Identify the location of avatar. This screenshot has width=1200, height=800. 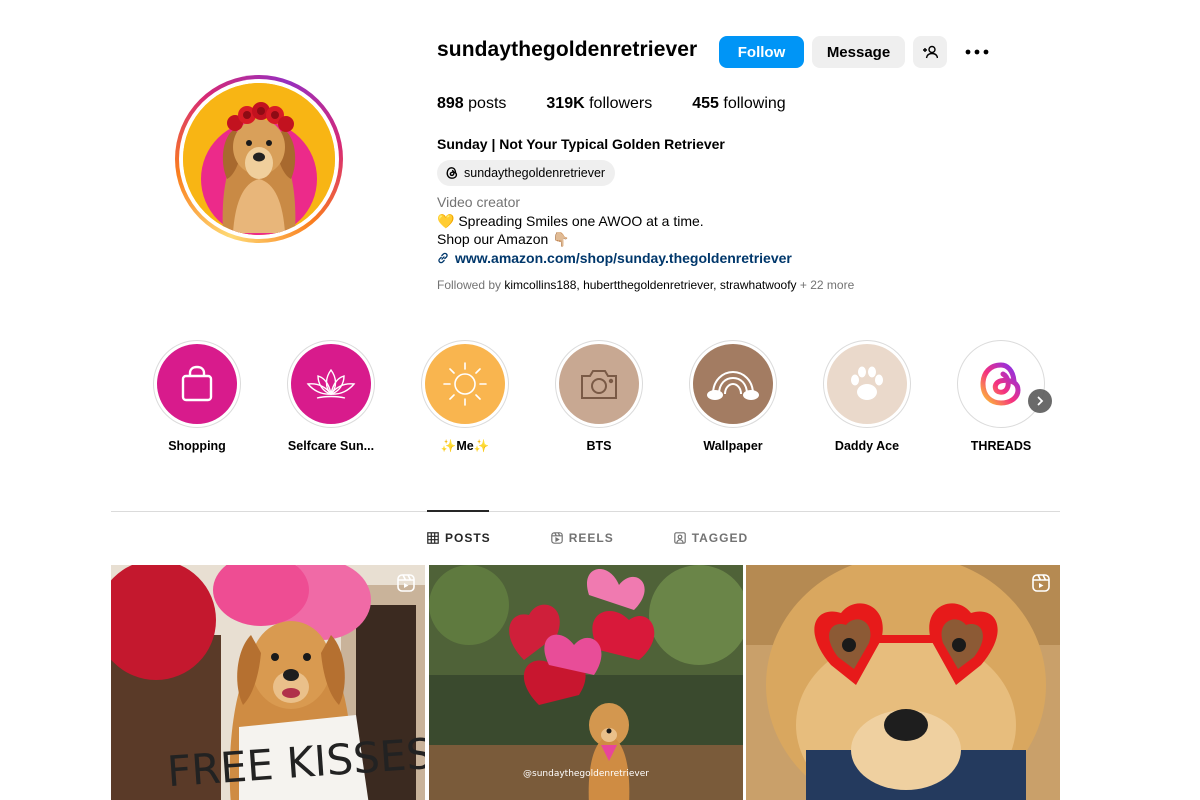
(259, 159).